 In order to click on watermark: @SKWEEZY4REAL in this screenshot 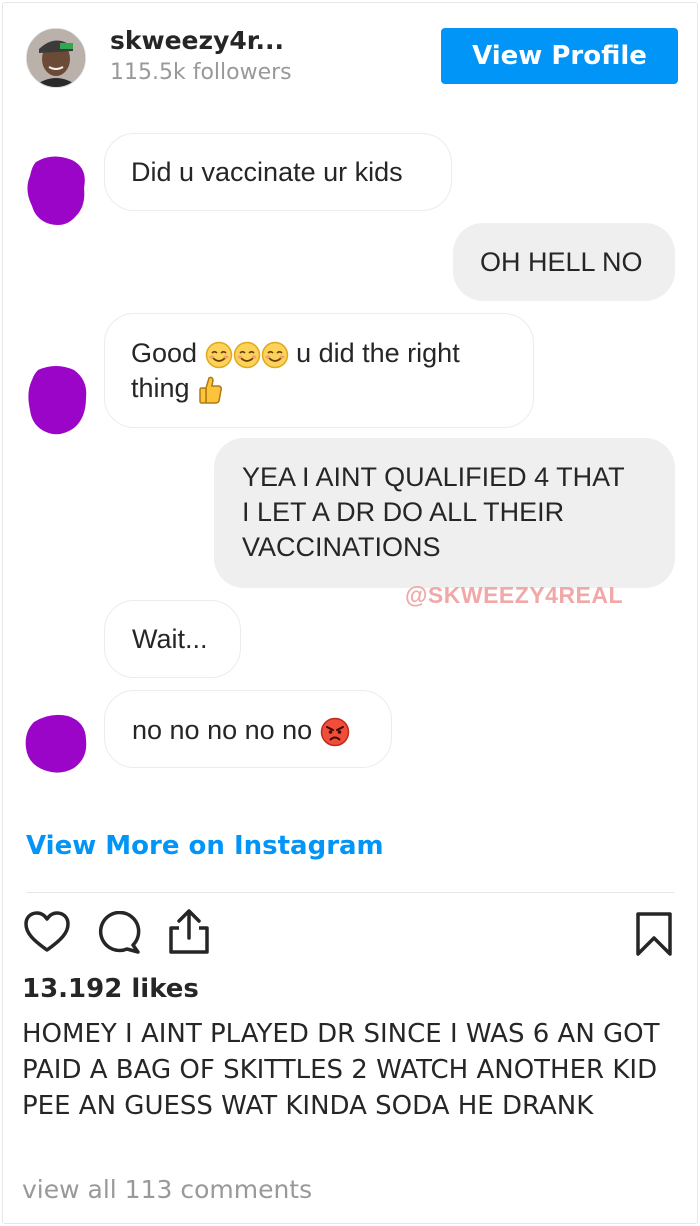, I will do `click(514, 595)`.